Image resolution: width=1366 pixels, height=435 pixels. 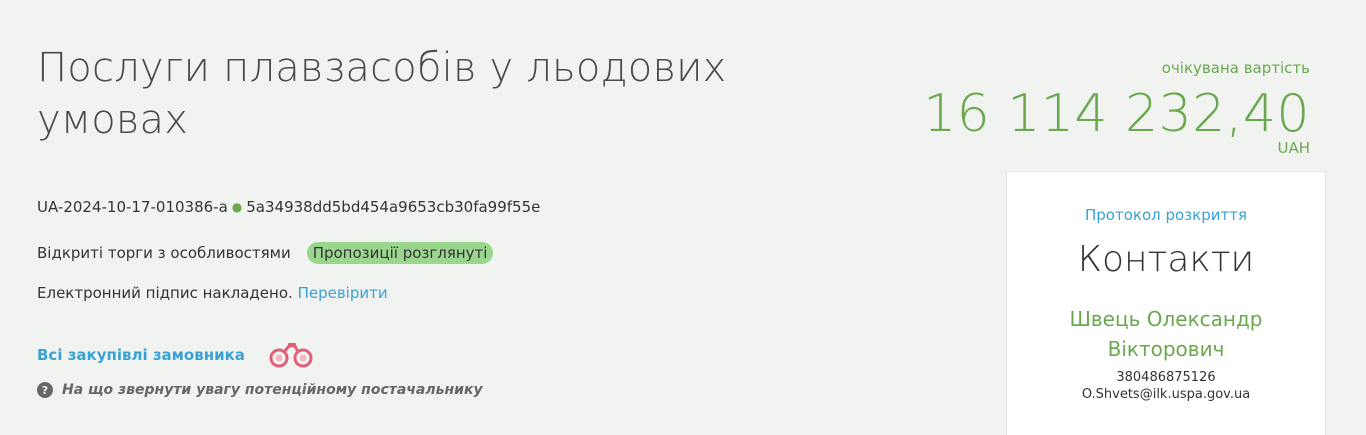 What do you see at coordinates (1293, 148) in the screenshot?
I see `expected-value-currency: UAH` at bounding box center [1293, 148].